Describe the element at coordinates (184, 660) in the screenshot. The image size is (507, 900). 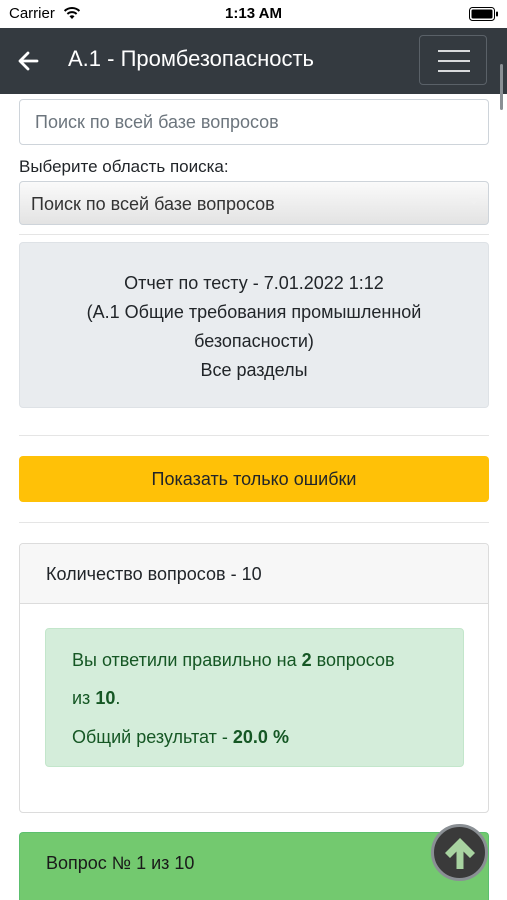
I see `correct-answers-prefix: Вы ответили правильно на` at that location.